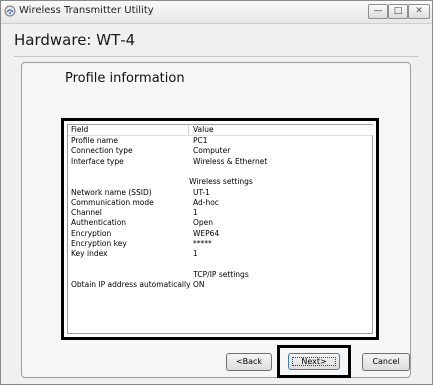  What do you see at coordinates (221, 213) in the screenshot?
I see `table-row: Channel 1` at bounding box center [221, 213].